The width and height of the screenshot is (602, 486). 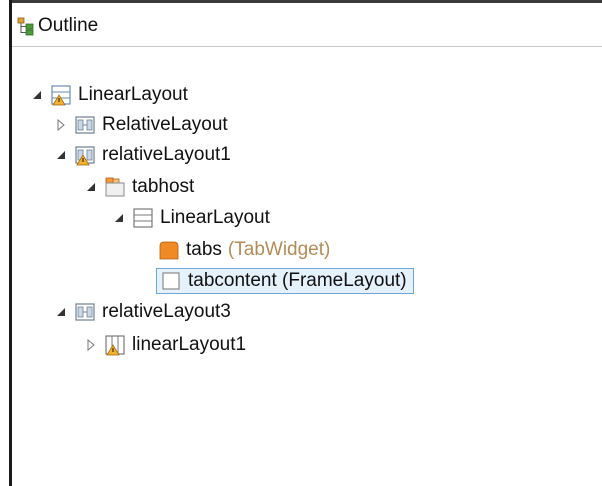 I want to click on tree-node-label: tabcontent (FrameLayout), so click(x=297, y=280).